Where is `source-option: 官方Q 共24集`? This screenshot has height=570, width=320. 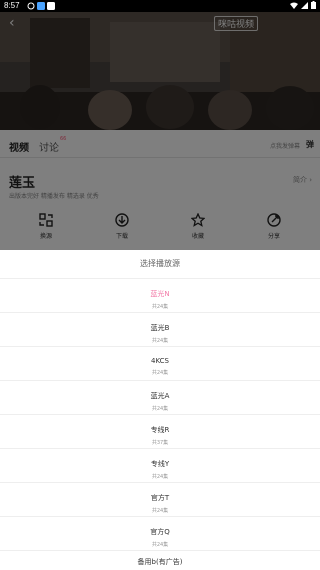 source-option: 官方Q 共24集 is located at coordinates (160, 533).